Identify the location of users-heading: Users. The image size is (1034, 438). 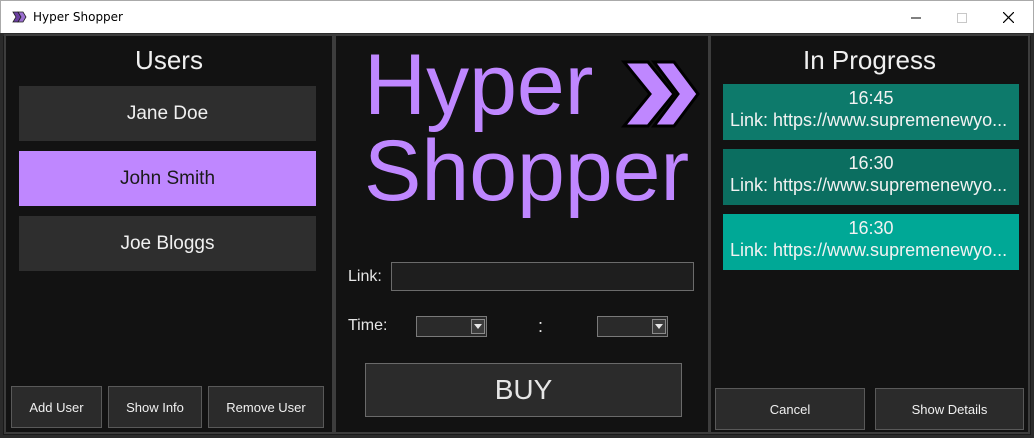
(169, 60).